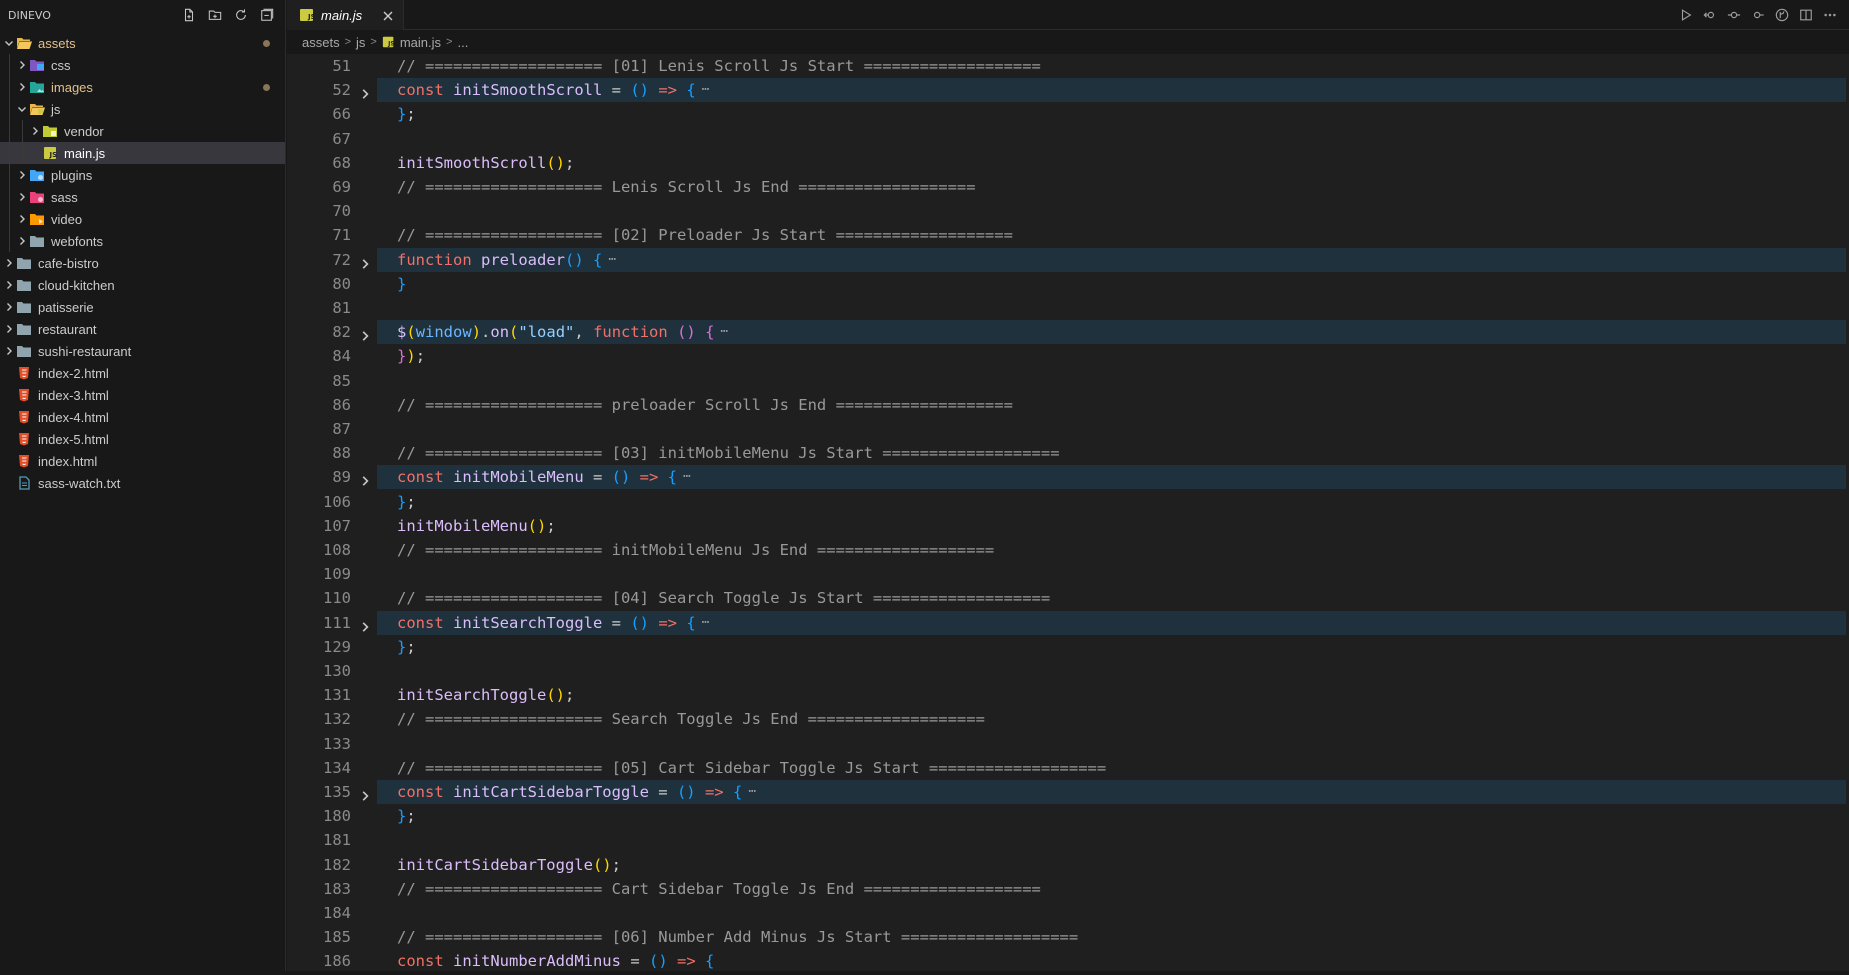  Describe the element at coordinates (1068, 913) in the screenshot. I see `code-line: 184` at that location.